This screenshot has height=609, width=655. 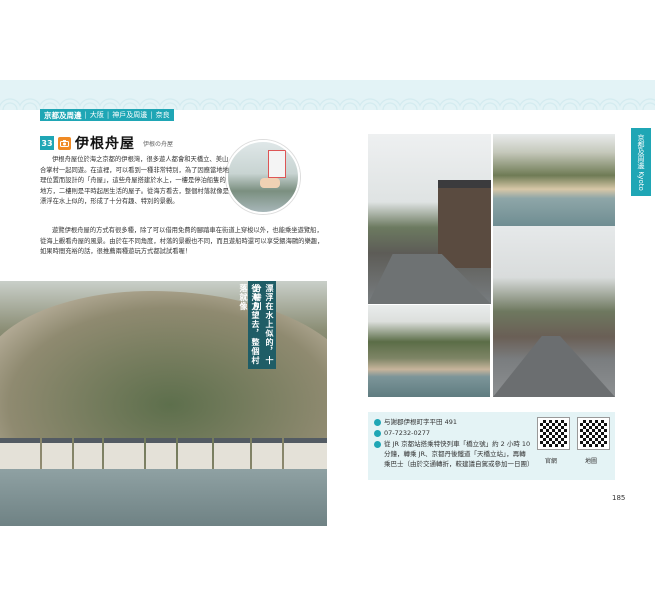 What do you see at coordinates (429, 219) in the screenshot?
I see `street-photo` at bounding box center [429, 219].